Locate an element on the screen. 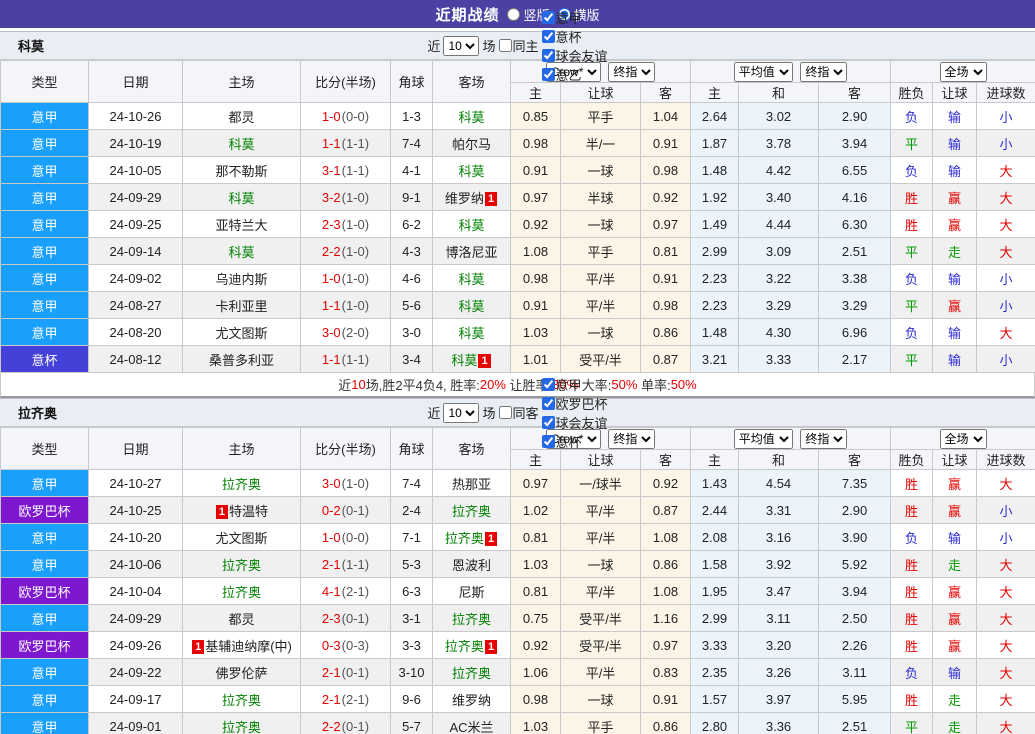 This screenshot has height=734, width=1035. away-team: 科莫 is located at coordinates (471, 224).